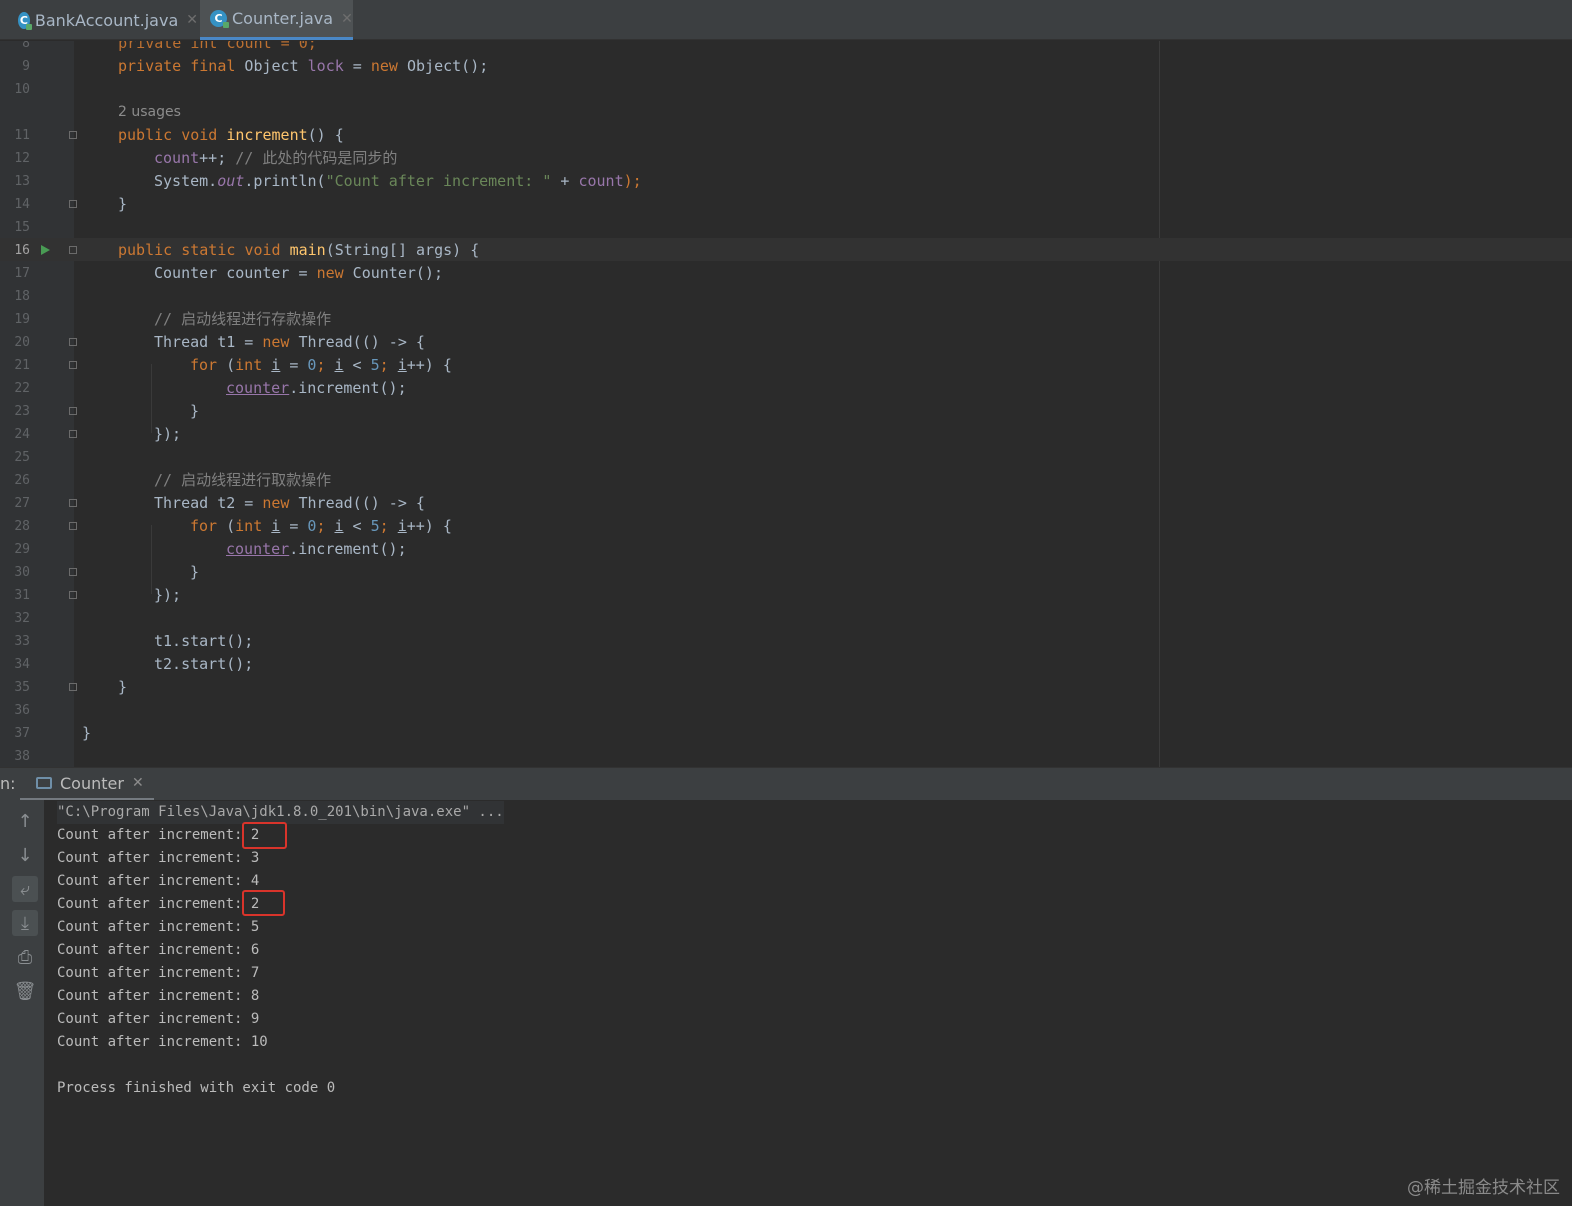 Image resolution: width=1572 pixels, height=1206 pixels. Describe the element at coordinates (168, 595) in the screenshot. I see `code-line-31: });` at that location.